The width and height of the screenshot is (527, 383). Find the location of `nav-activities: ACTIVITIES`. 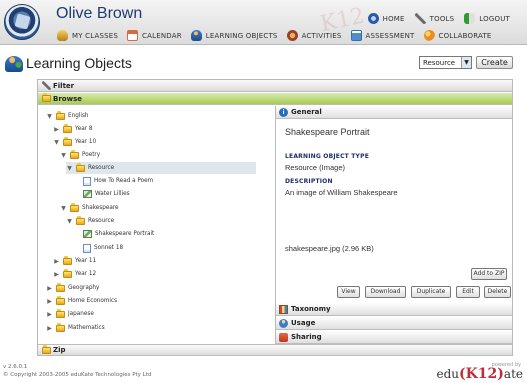

nav-activities: ACTIVITIES is located at coordinates (314, 35).